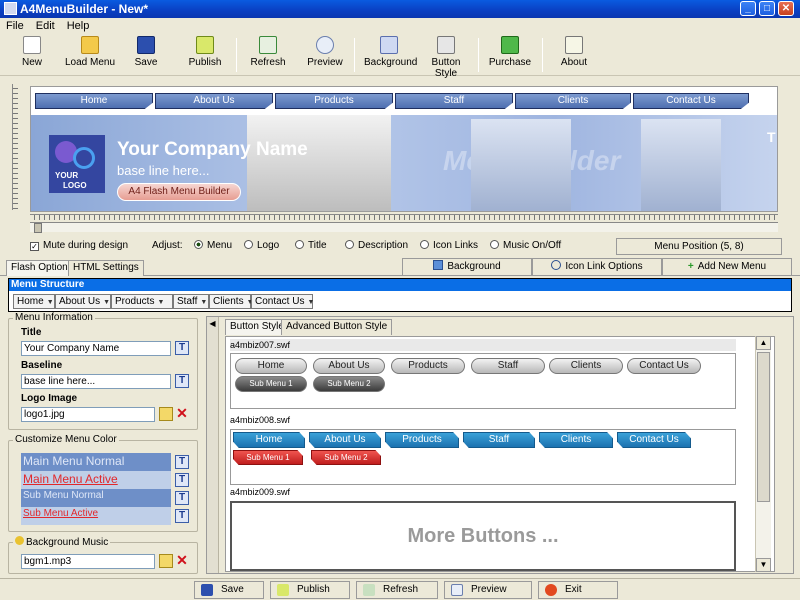 The width and height of the screenshot is (800, 600). What do you see at coordinates (212, 323) in the screenshot?
I see `collapse-arrow-icon: ◀` at bounding box center [212, 323].